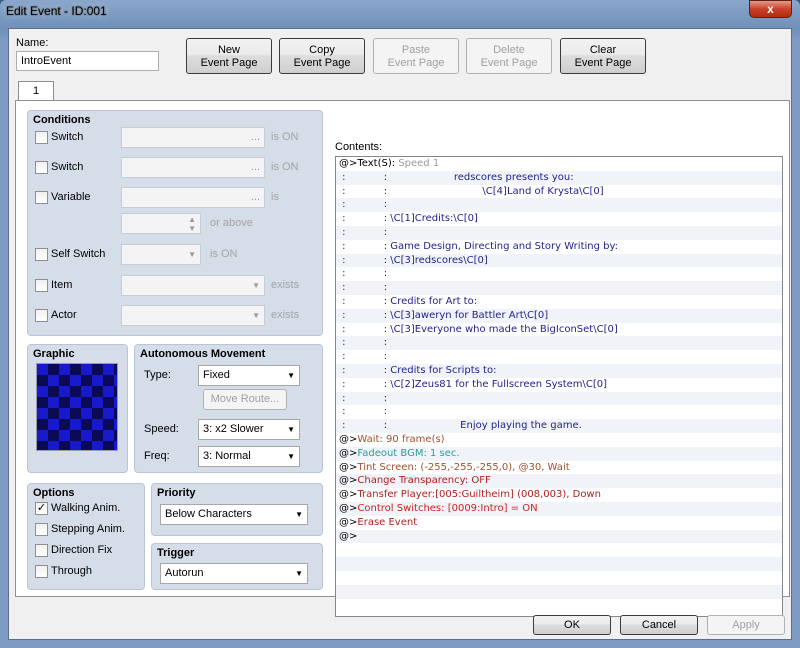 The image size is (800, 648). Describe the element at coordinates (161, 429) in the screenshot. I see `speed-label: Speed:` at that location.